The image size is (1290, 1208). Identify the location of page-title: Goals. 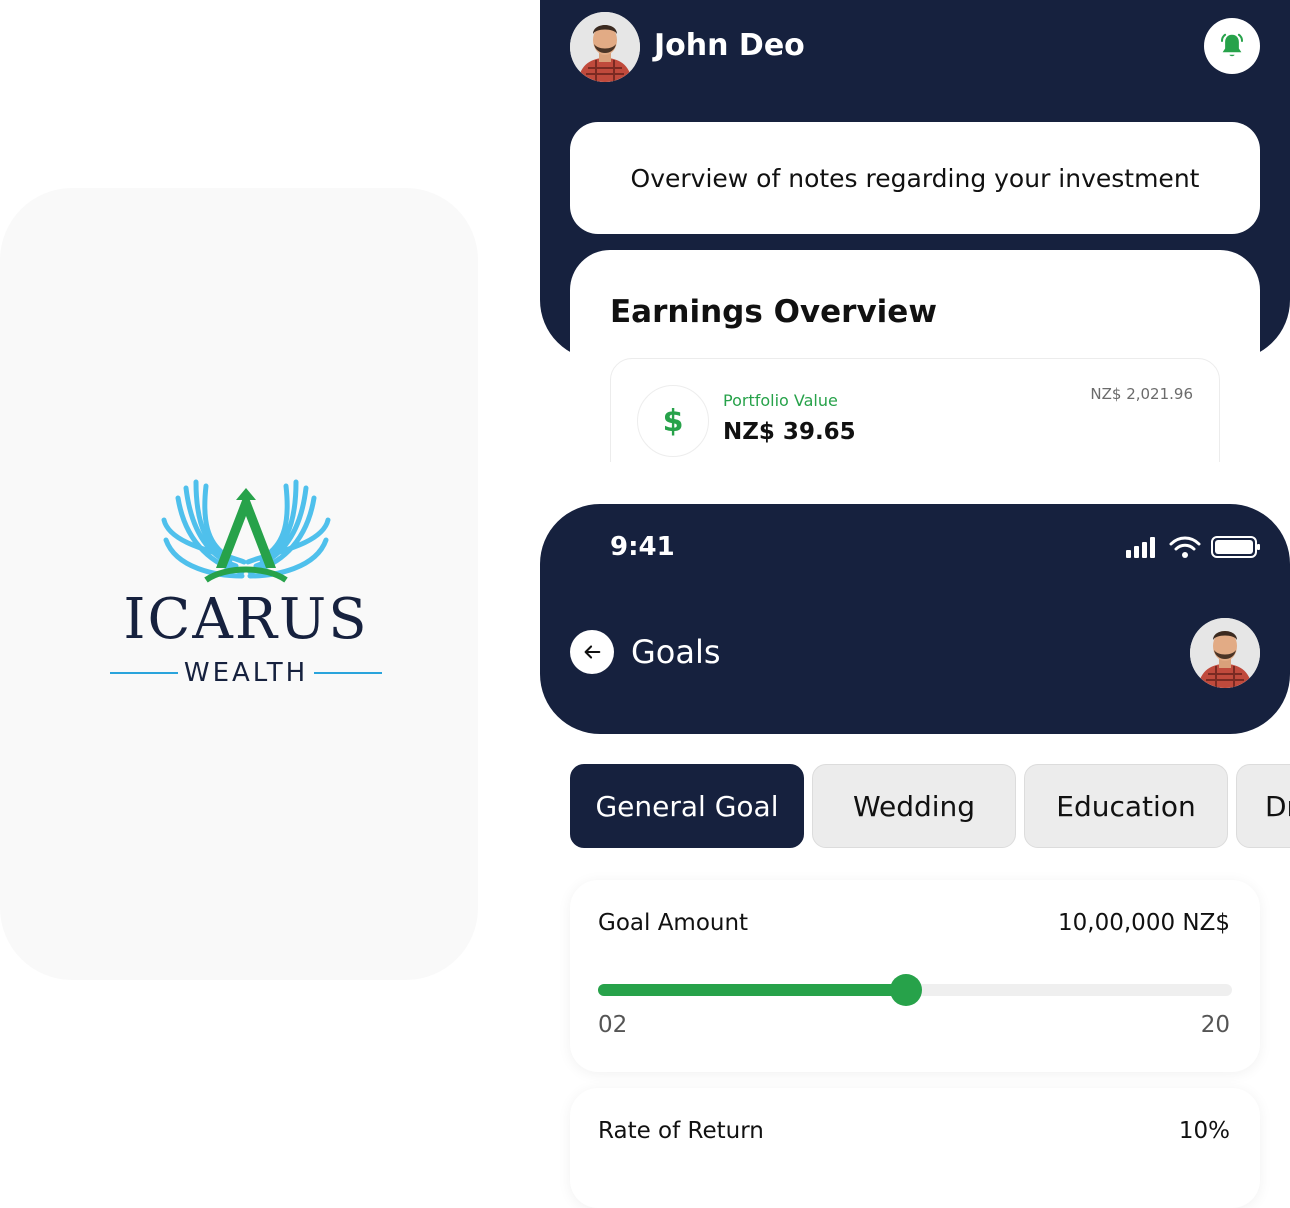
(676, 652).